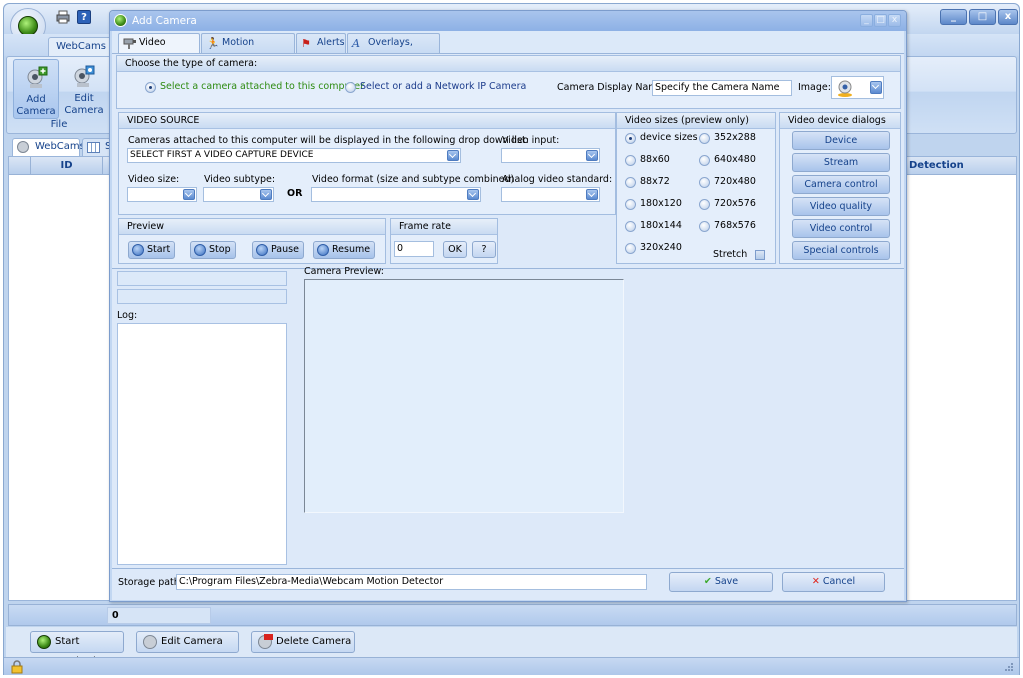 The image size is (1023, 678). Describe the element at coordinates (841, 250) in the screenshot. I see `special-controls-button: Special controls` at that location.